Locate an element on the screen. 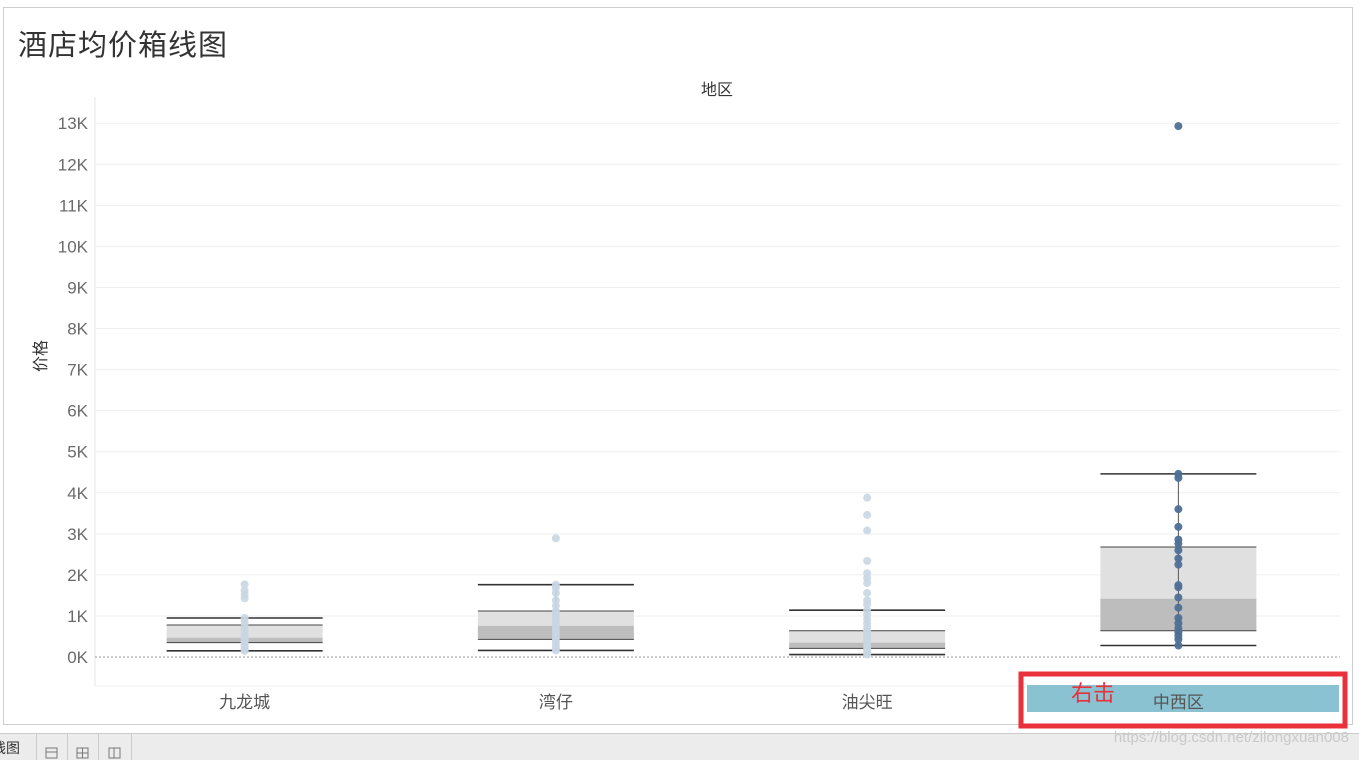  y-tick-label: 6K is located at coordinates (77, 411).